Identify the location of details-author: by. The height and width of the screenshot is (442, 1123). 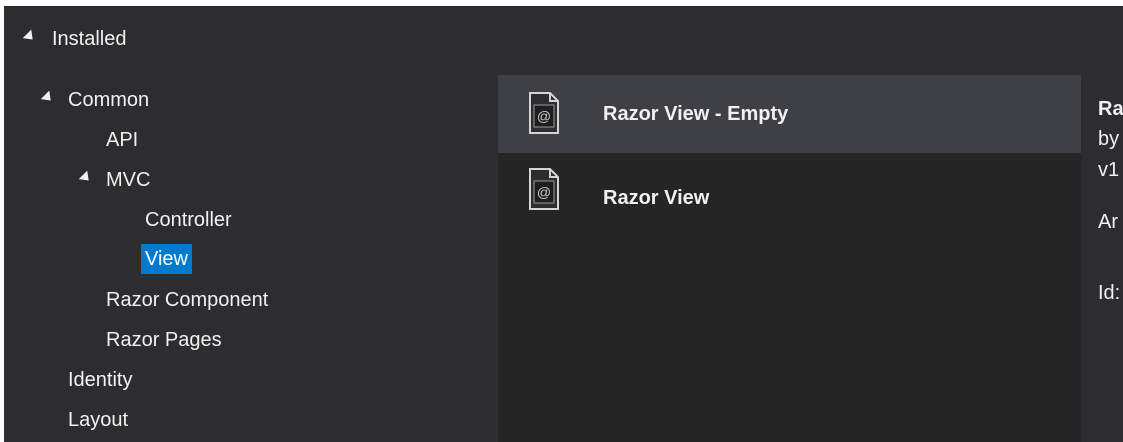
(1109, 139).